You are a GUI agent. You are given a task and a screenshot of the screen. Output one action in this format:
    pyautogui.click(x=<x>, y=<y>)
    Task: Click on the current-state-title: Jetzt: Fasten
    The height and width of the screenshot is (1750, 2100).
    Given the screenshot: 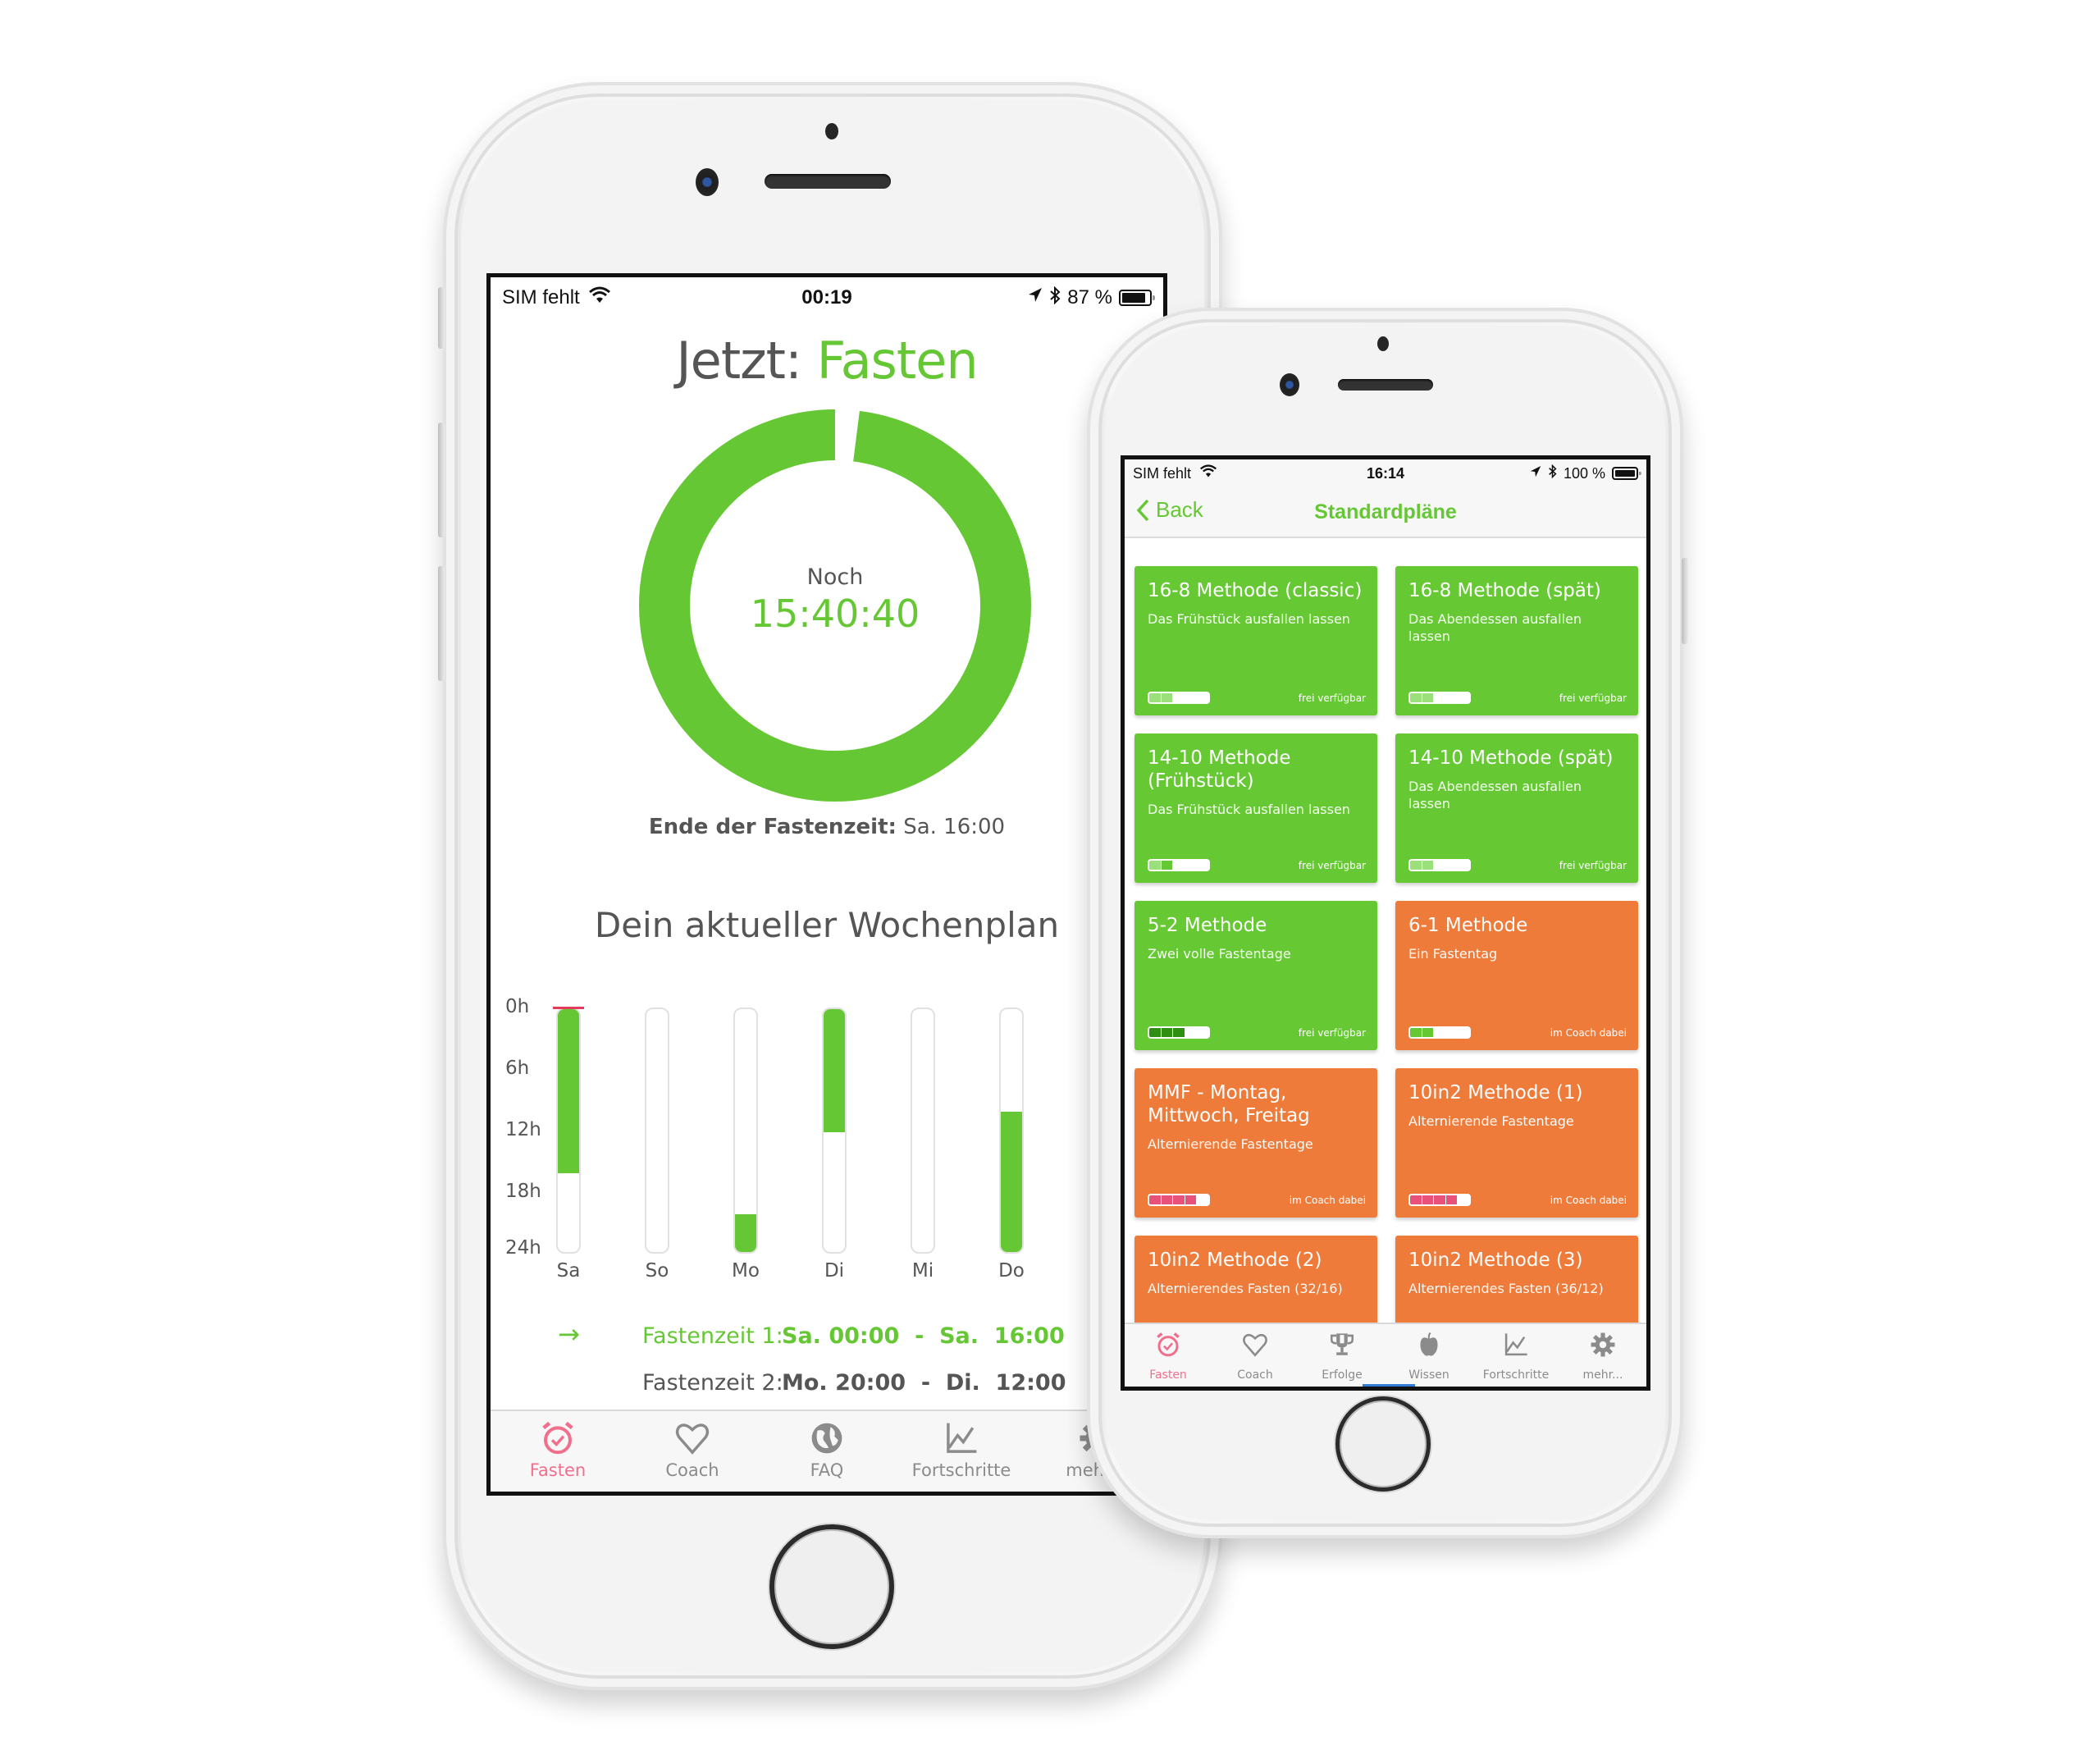 What is the action you would take?
    pyautogui.click(x=827, y=361)
    